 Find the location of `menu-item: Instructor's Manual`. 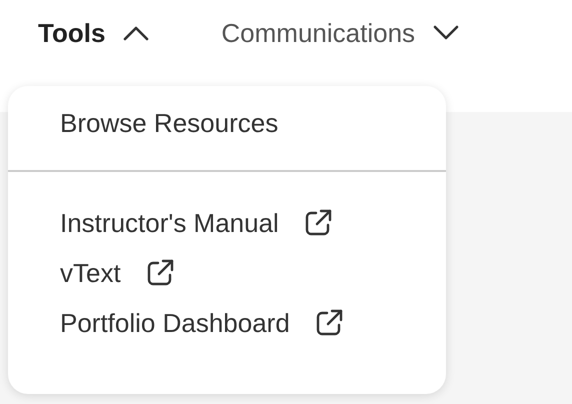

menu-item: Instructor's Manual is located at coordinates (227, 223).